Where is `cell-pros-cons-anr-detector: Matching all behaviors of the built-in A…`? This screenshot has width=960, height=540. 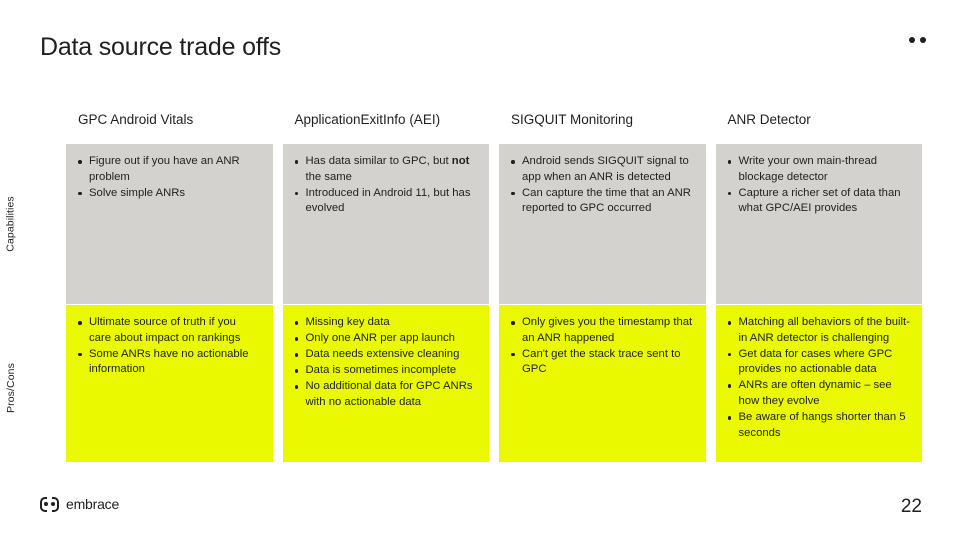
cell-pros-cons-anr-detector: Matching all behaviors of the built-in A… is located at coordinates (818, 383).